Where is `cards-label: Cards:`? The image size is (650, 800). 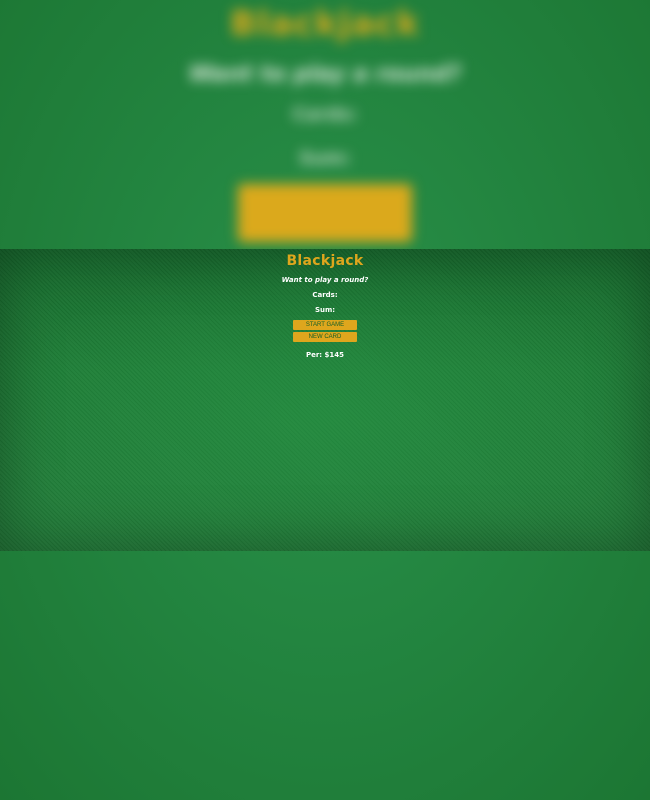
cards-label: Cards: is located at coordinates (325, 295).